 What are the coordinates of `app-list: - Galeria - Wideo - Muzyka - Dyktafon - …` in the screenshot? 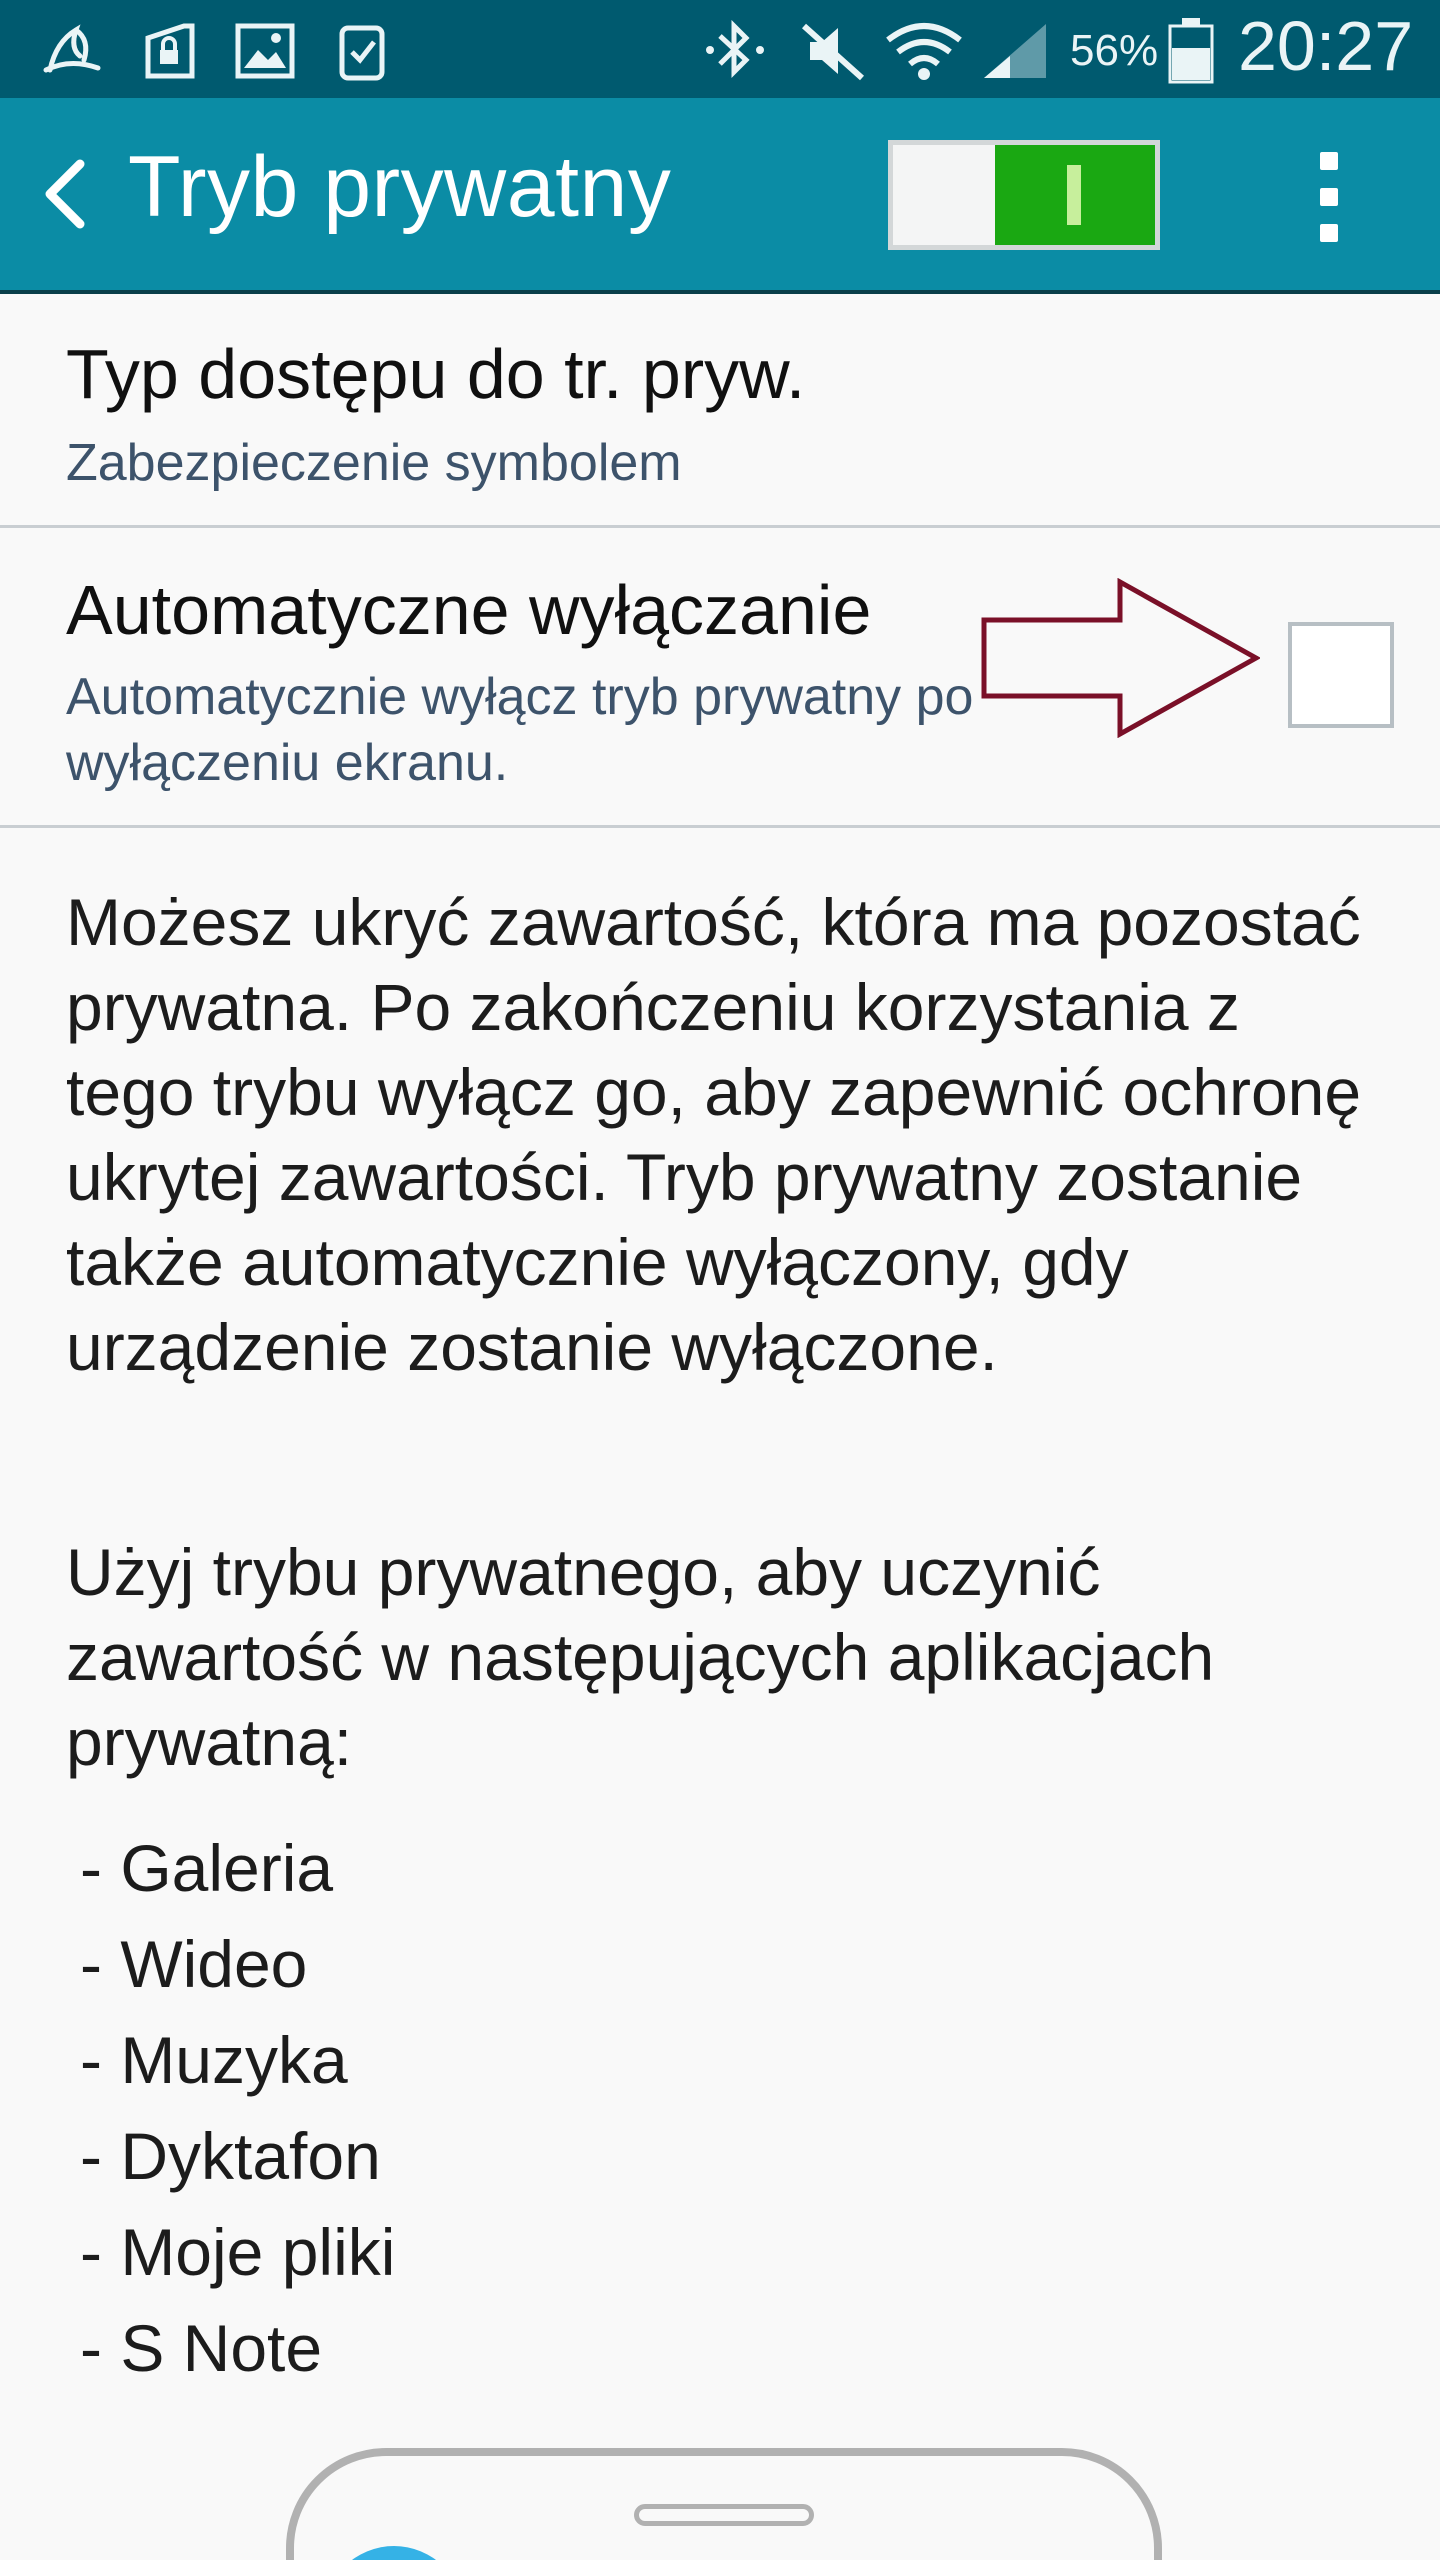 It's located at (237, 2108).